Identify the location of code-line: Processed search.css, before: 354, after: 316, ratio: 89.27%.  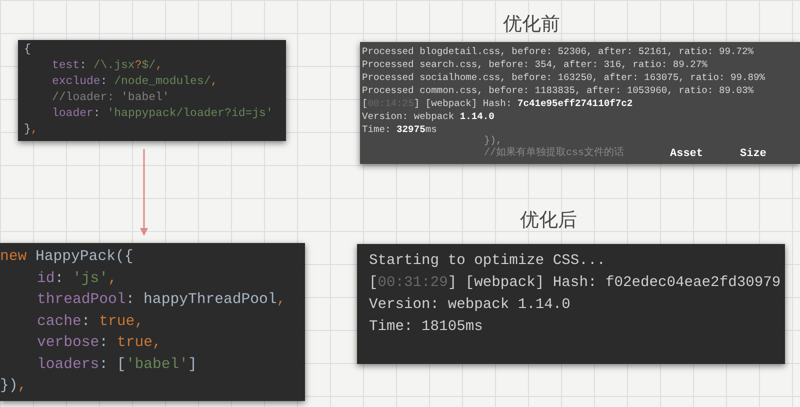
(535, 64).